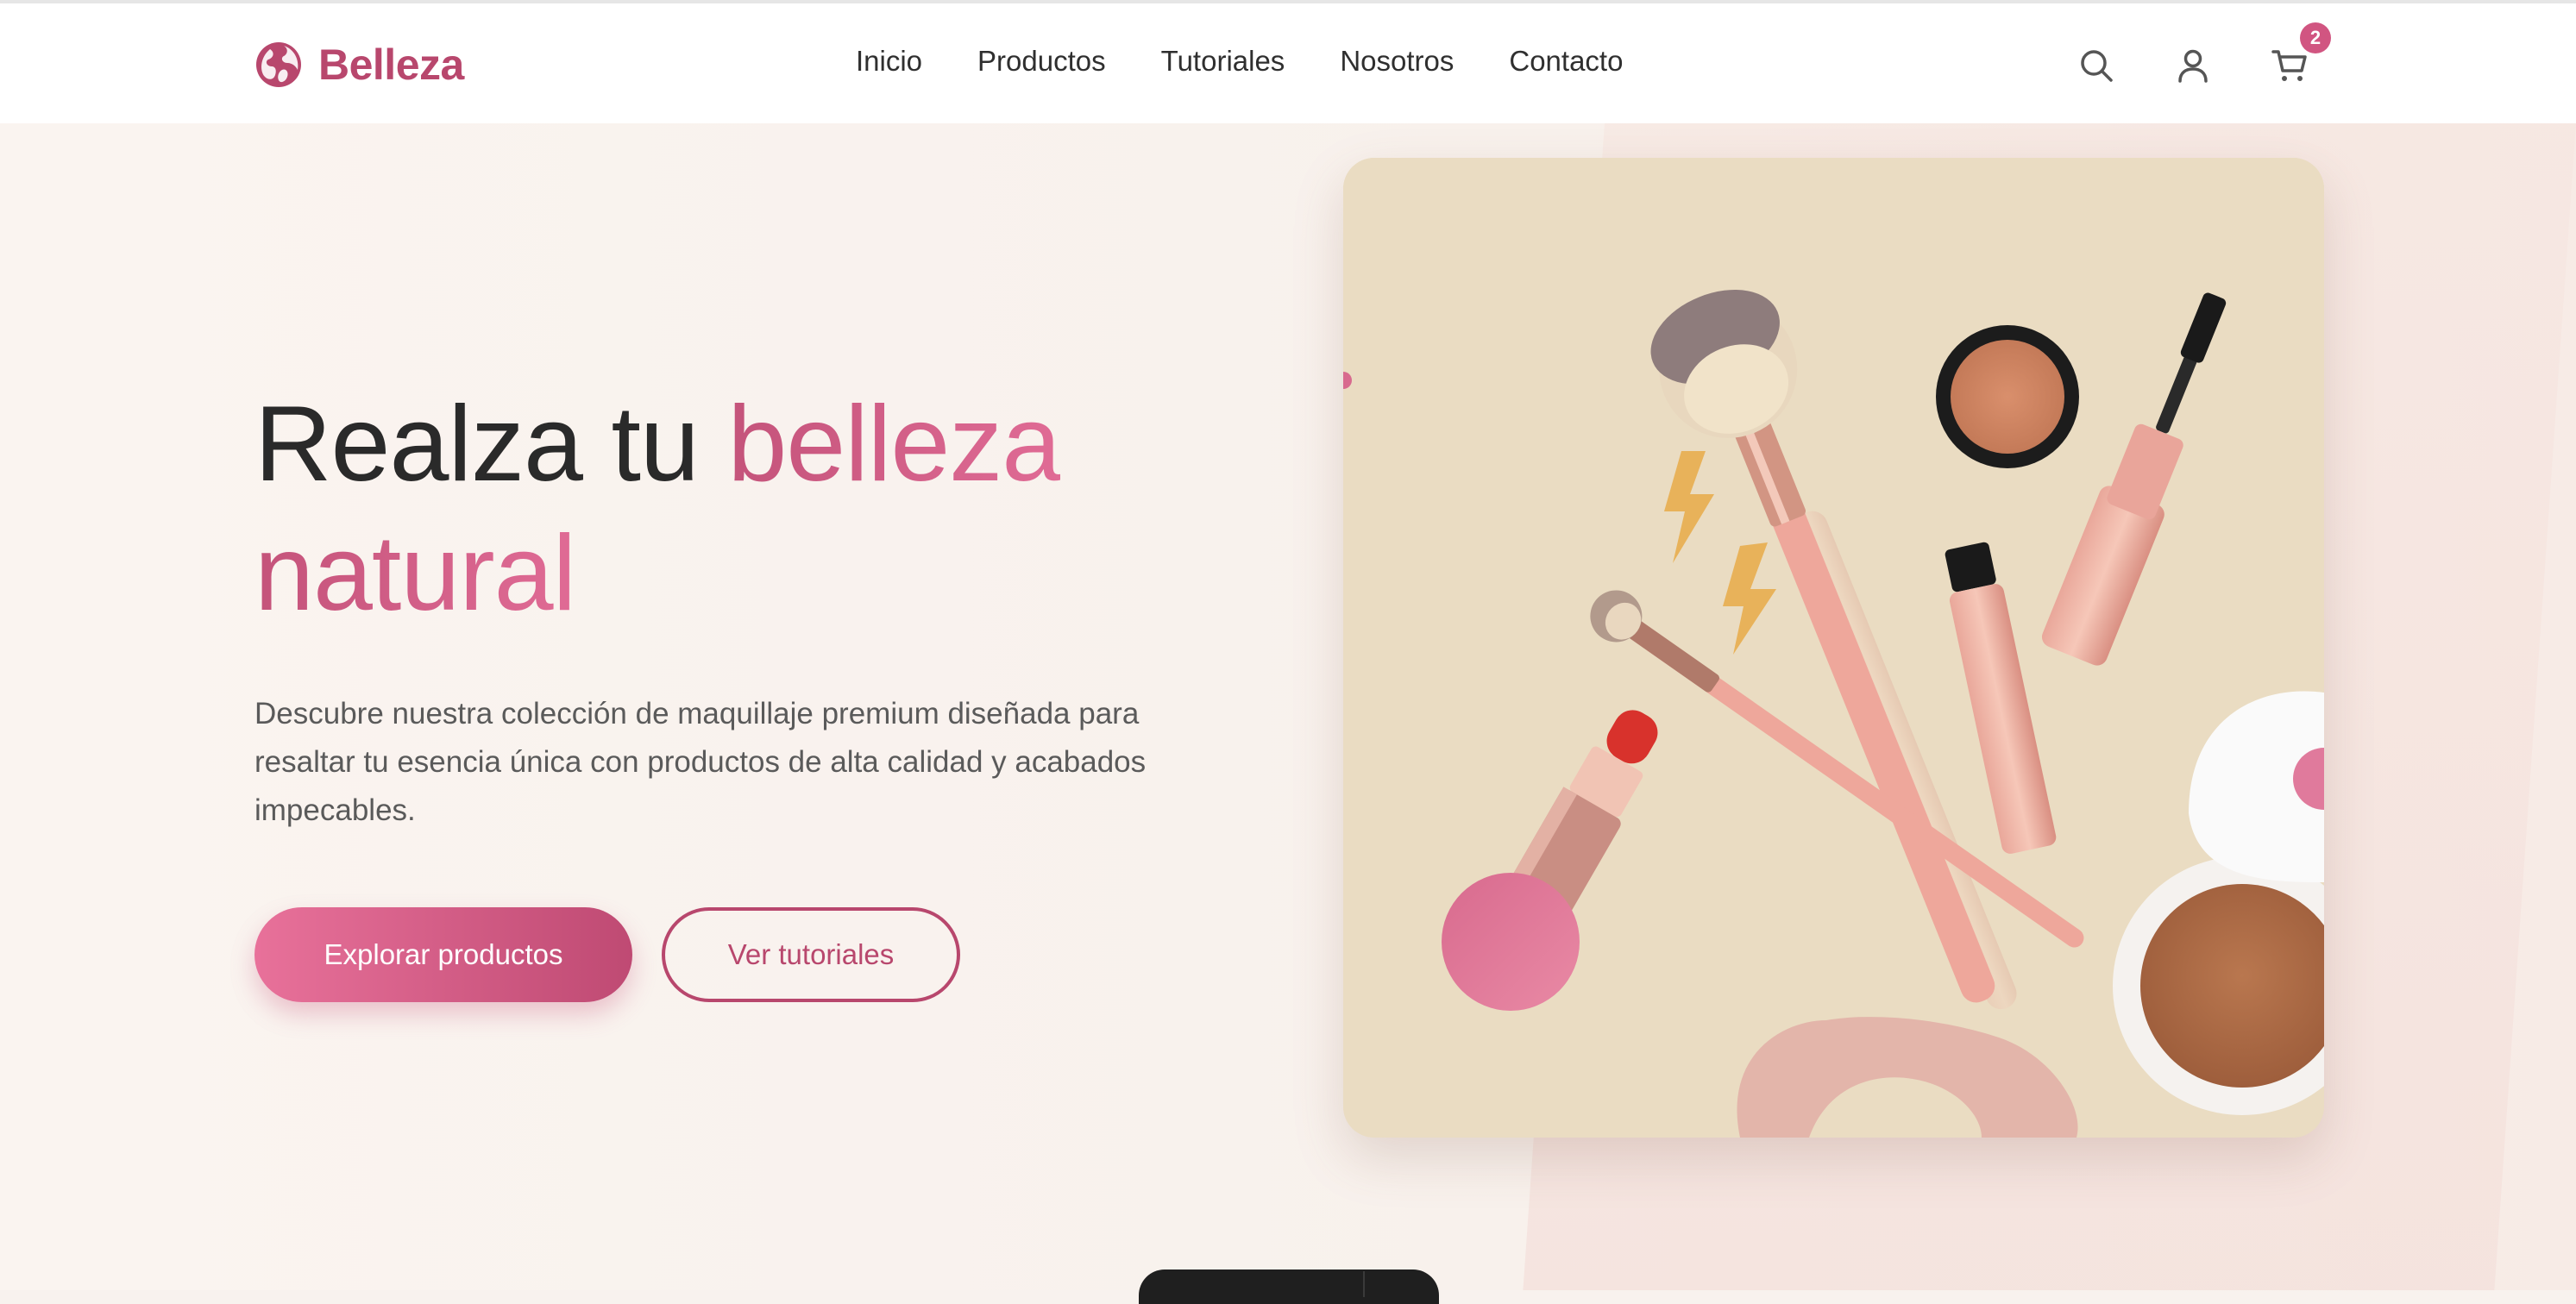 Image resolution: width=2576 pixels, height=1304 pixels. Describe the element at coordinates (391, 65) in the screenshot. I see `brand-name: Belleza` at that location.